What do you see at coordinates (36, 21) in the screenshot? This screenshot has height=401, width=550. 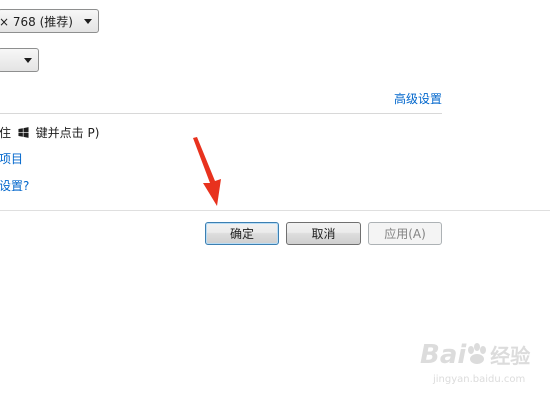 I see `resolution-dropdown-value: × 768 (推荐)` at bounding box center [36, 21].